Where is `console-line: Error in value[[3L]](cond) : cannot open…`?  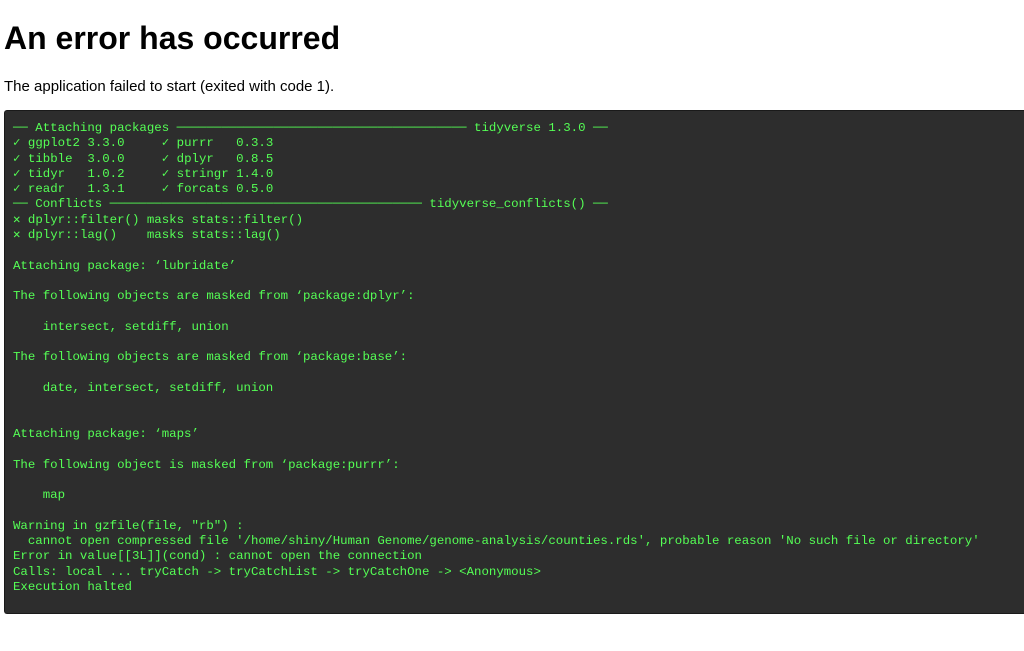 console-line: Error in value[[3L]](cond) : cannot open… is located at coordinates (217, 556).